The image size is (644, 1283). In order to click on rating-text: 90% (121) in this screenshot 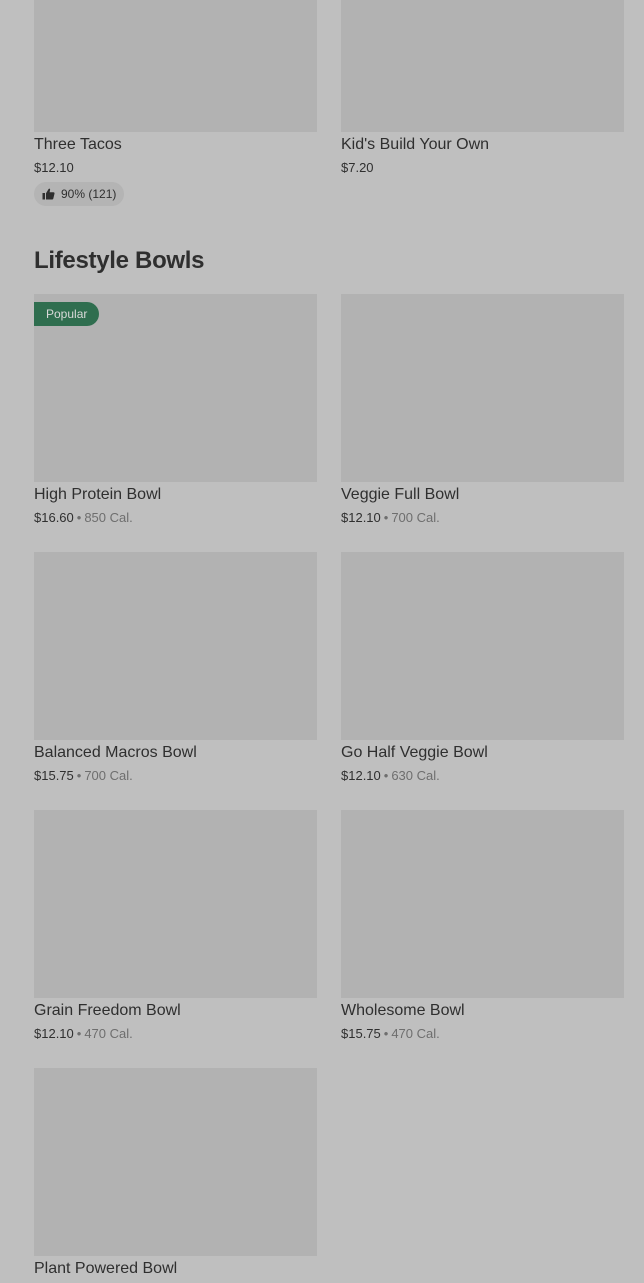, I will do `click(89, 194)`.